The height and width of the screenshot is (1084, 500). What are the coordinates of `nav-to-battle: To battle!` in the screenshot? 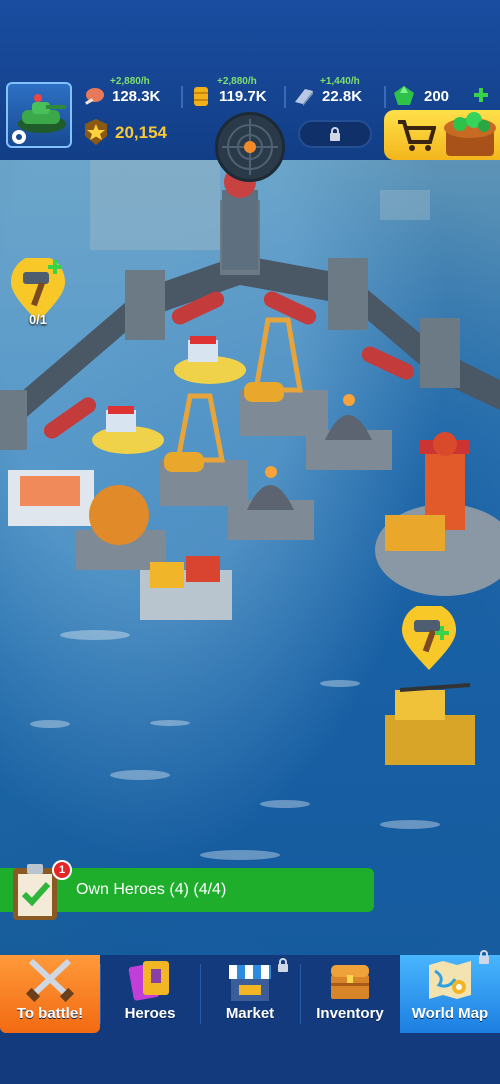 It's located at (50, 994).